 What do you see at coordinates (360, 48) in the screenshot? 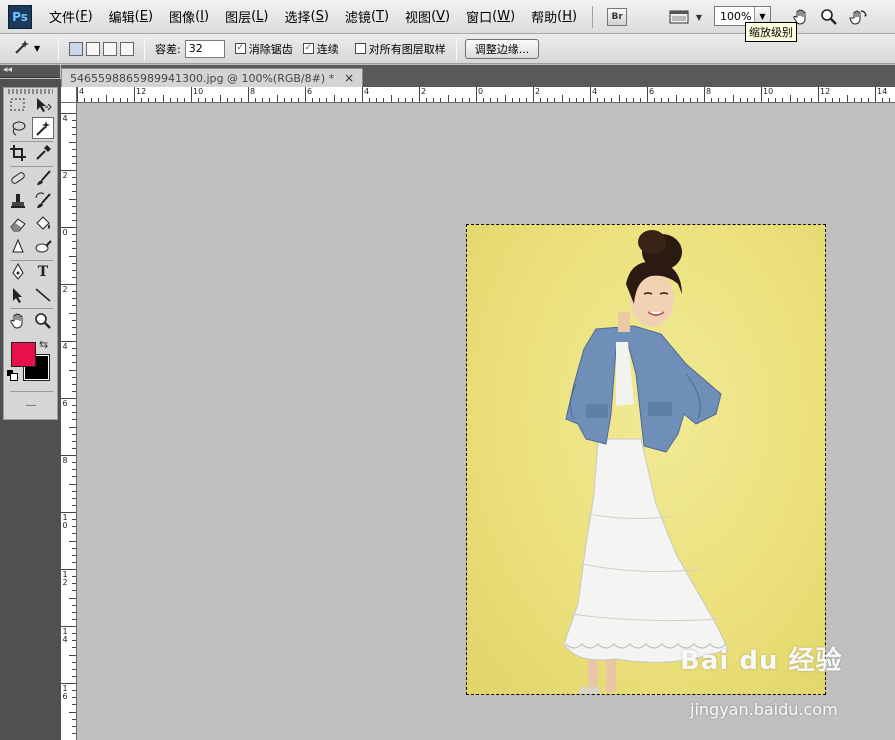
I see `sample-all-layers-check-icon` at bounding box center [360, 48].